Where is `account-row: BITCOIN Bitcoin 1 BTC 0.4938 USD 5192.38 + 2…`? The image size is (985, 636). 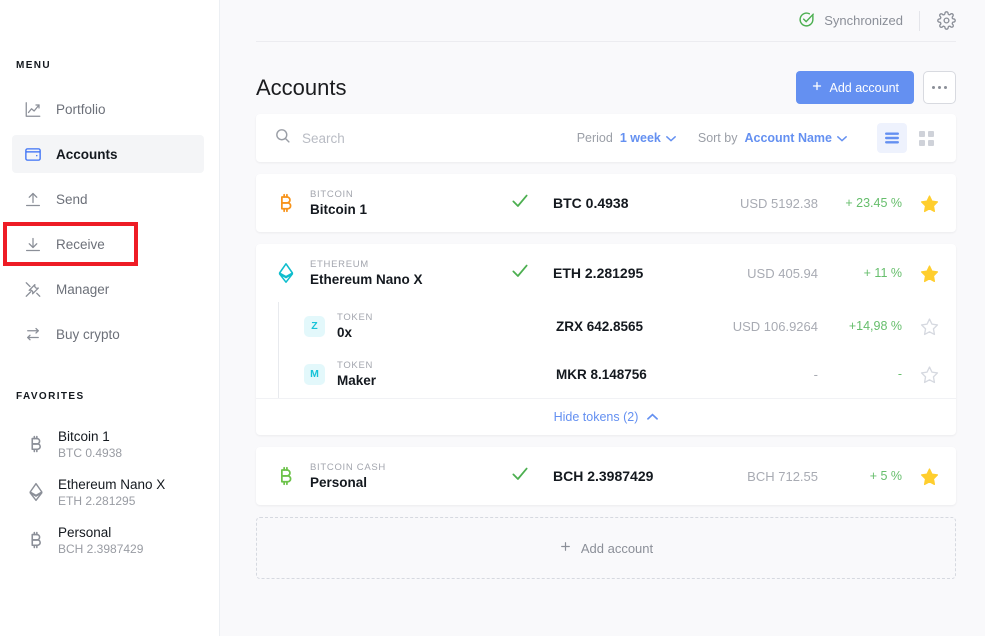 account-row: BITCOIN Bitcoin 1 BTC 0.4938 USD 5192.38 + 2… is located at coordinates (606, 203).